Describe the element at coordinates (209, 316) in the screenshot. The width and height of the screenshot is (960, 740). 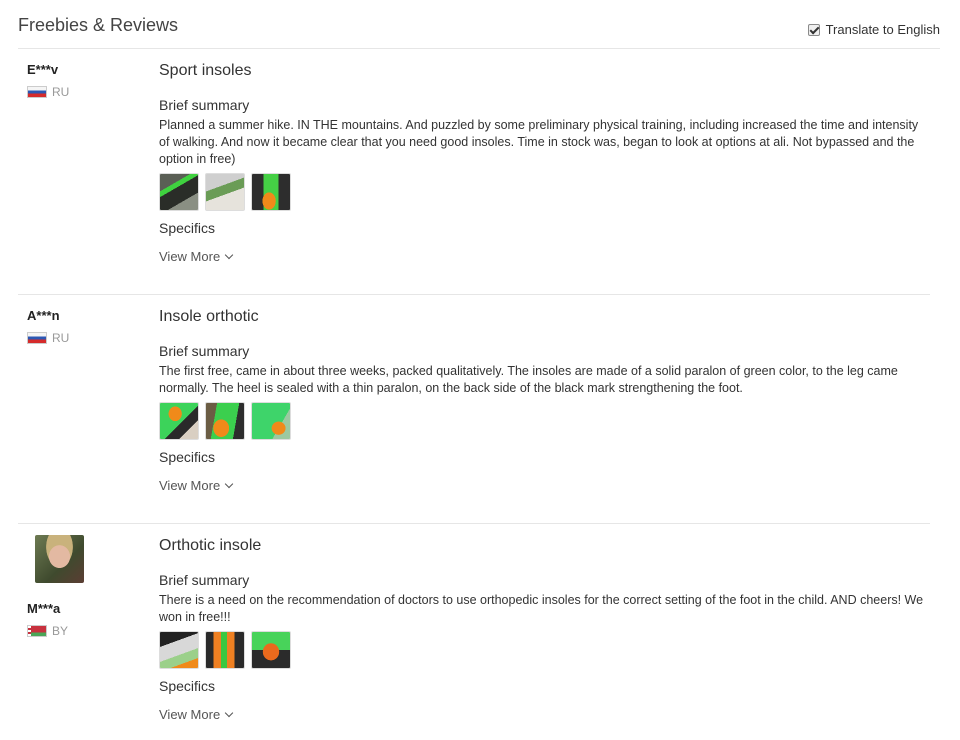
I see `review-title: Insole orthotic` at that location.